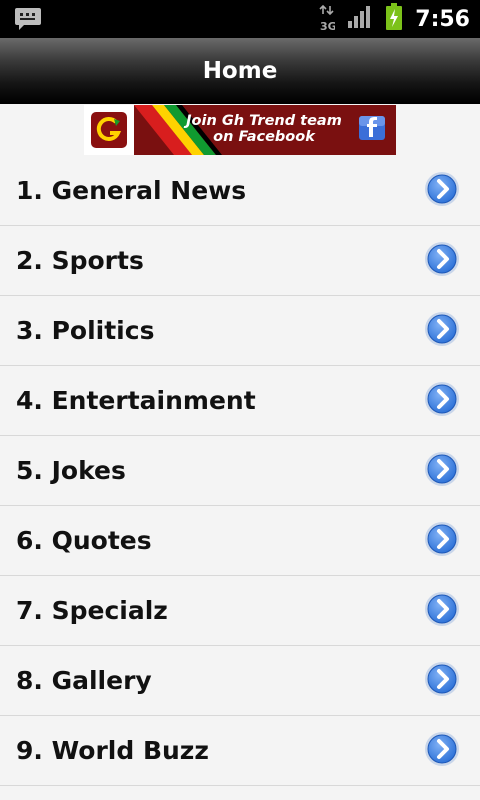 This screenshot has height=800, width=480. Describe the element at coordinates (28, 21) in the screenshot. I see `message-icon` at that location.